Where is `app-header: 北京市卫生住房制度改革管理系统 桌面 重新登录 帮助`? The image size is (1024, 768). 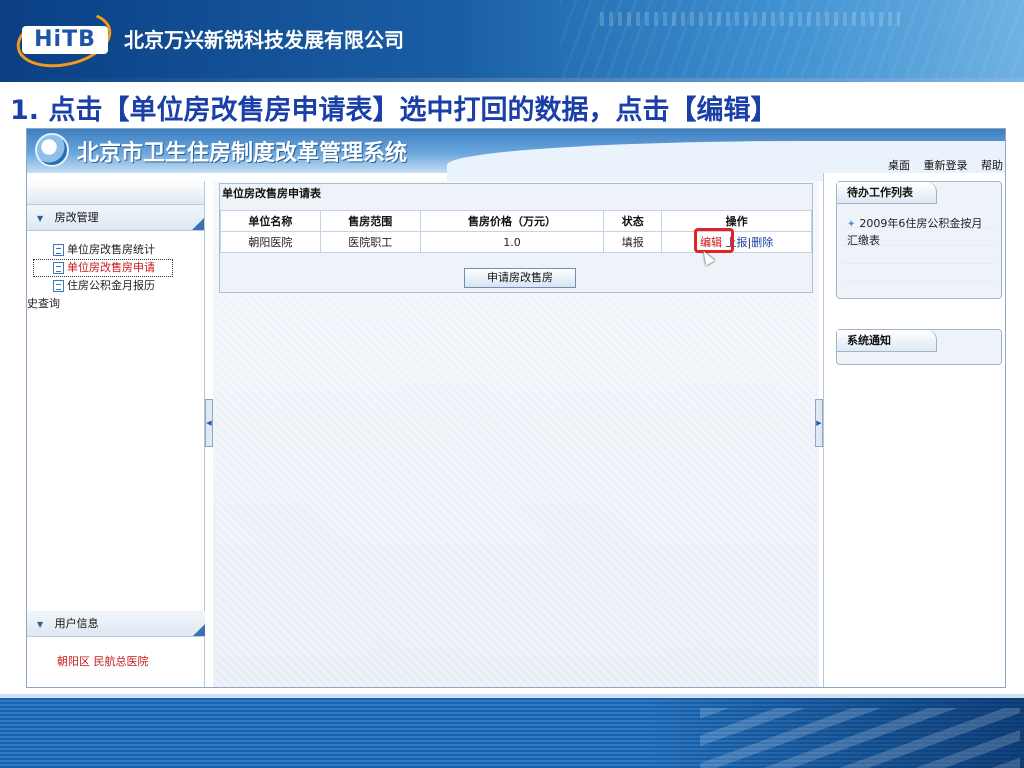 app-header: 北京市卫生住房制度改革管理系统 桌面 重新登录 帮助 is located at coordinates (516, 155).